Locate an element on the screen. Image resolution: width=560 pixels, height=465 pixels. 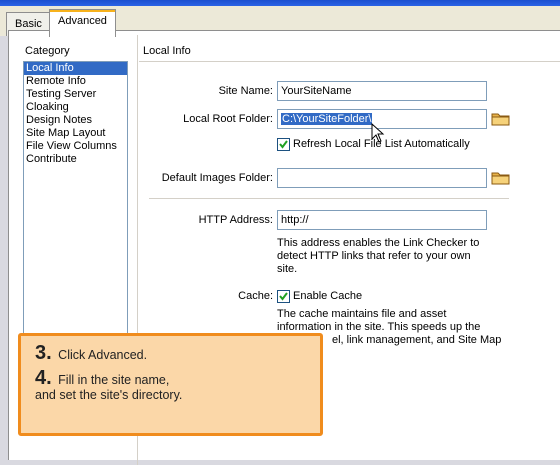
step-4-text: Fill in the site name, is located at coordinates (114, 380).